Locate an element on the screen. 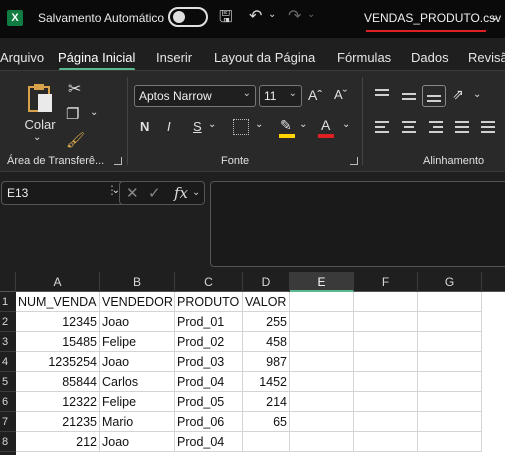 This screenshot has height=455, width=505. formula-input is located at coordinates (357, 224).